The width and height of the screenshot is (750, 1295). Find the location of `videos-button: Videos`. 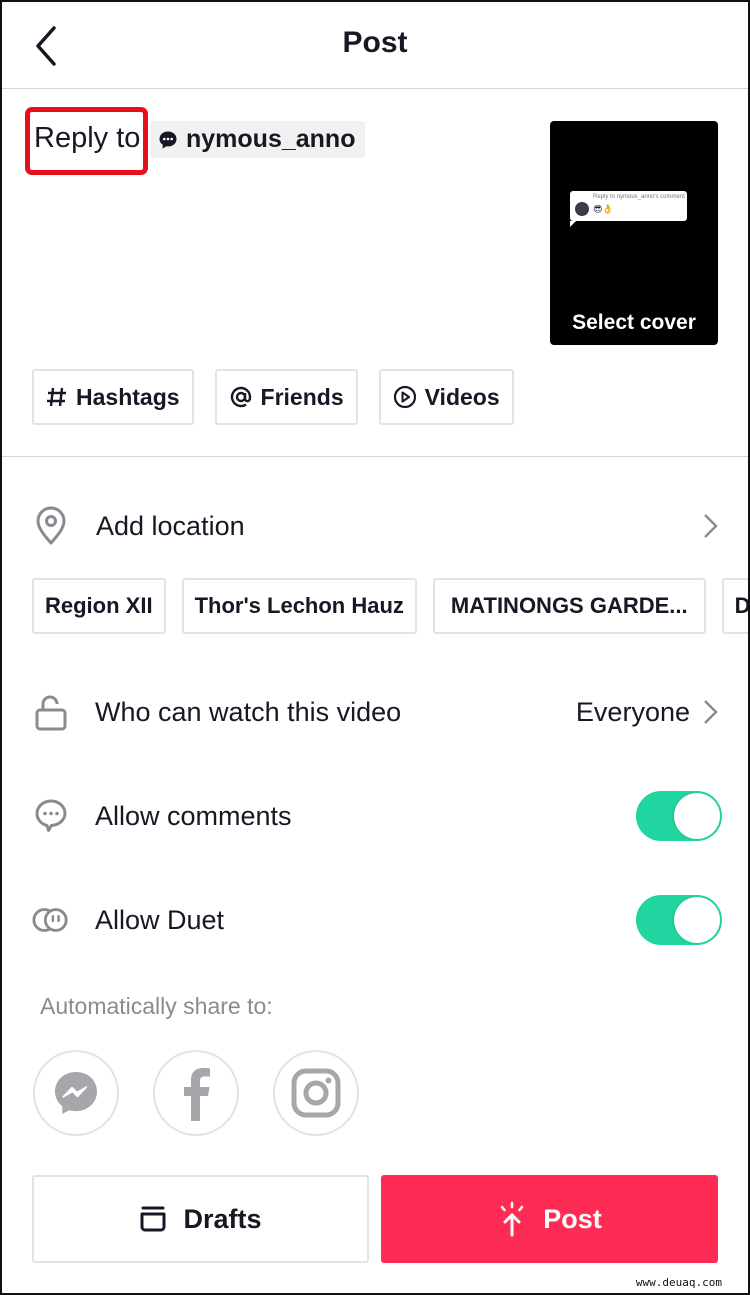

videos-button: Videos is located at coordinates (446, 397).